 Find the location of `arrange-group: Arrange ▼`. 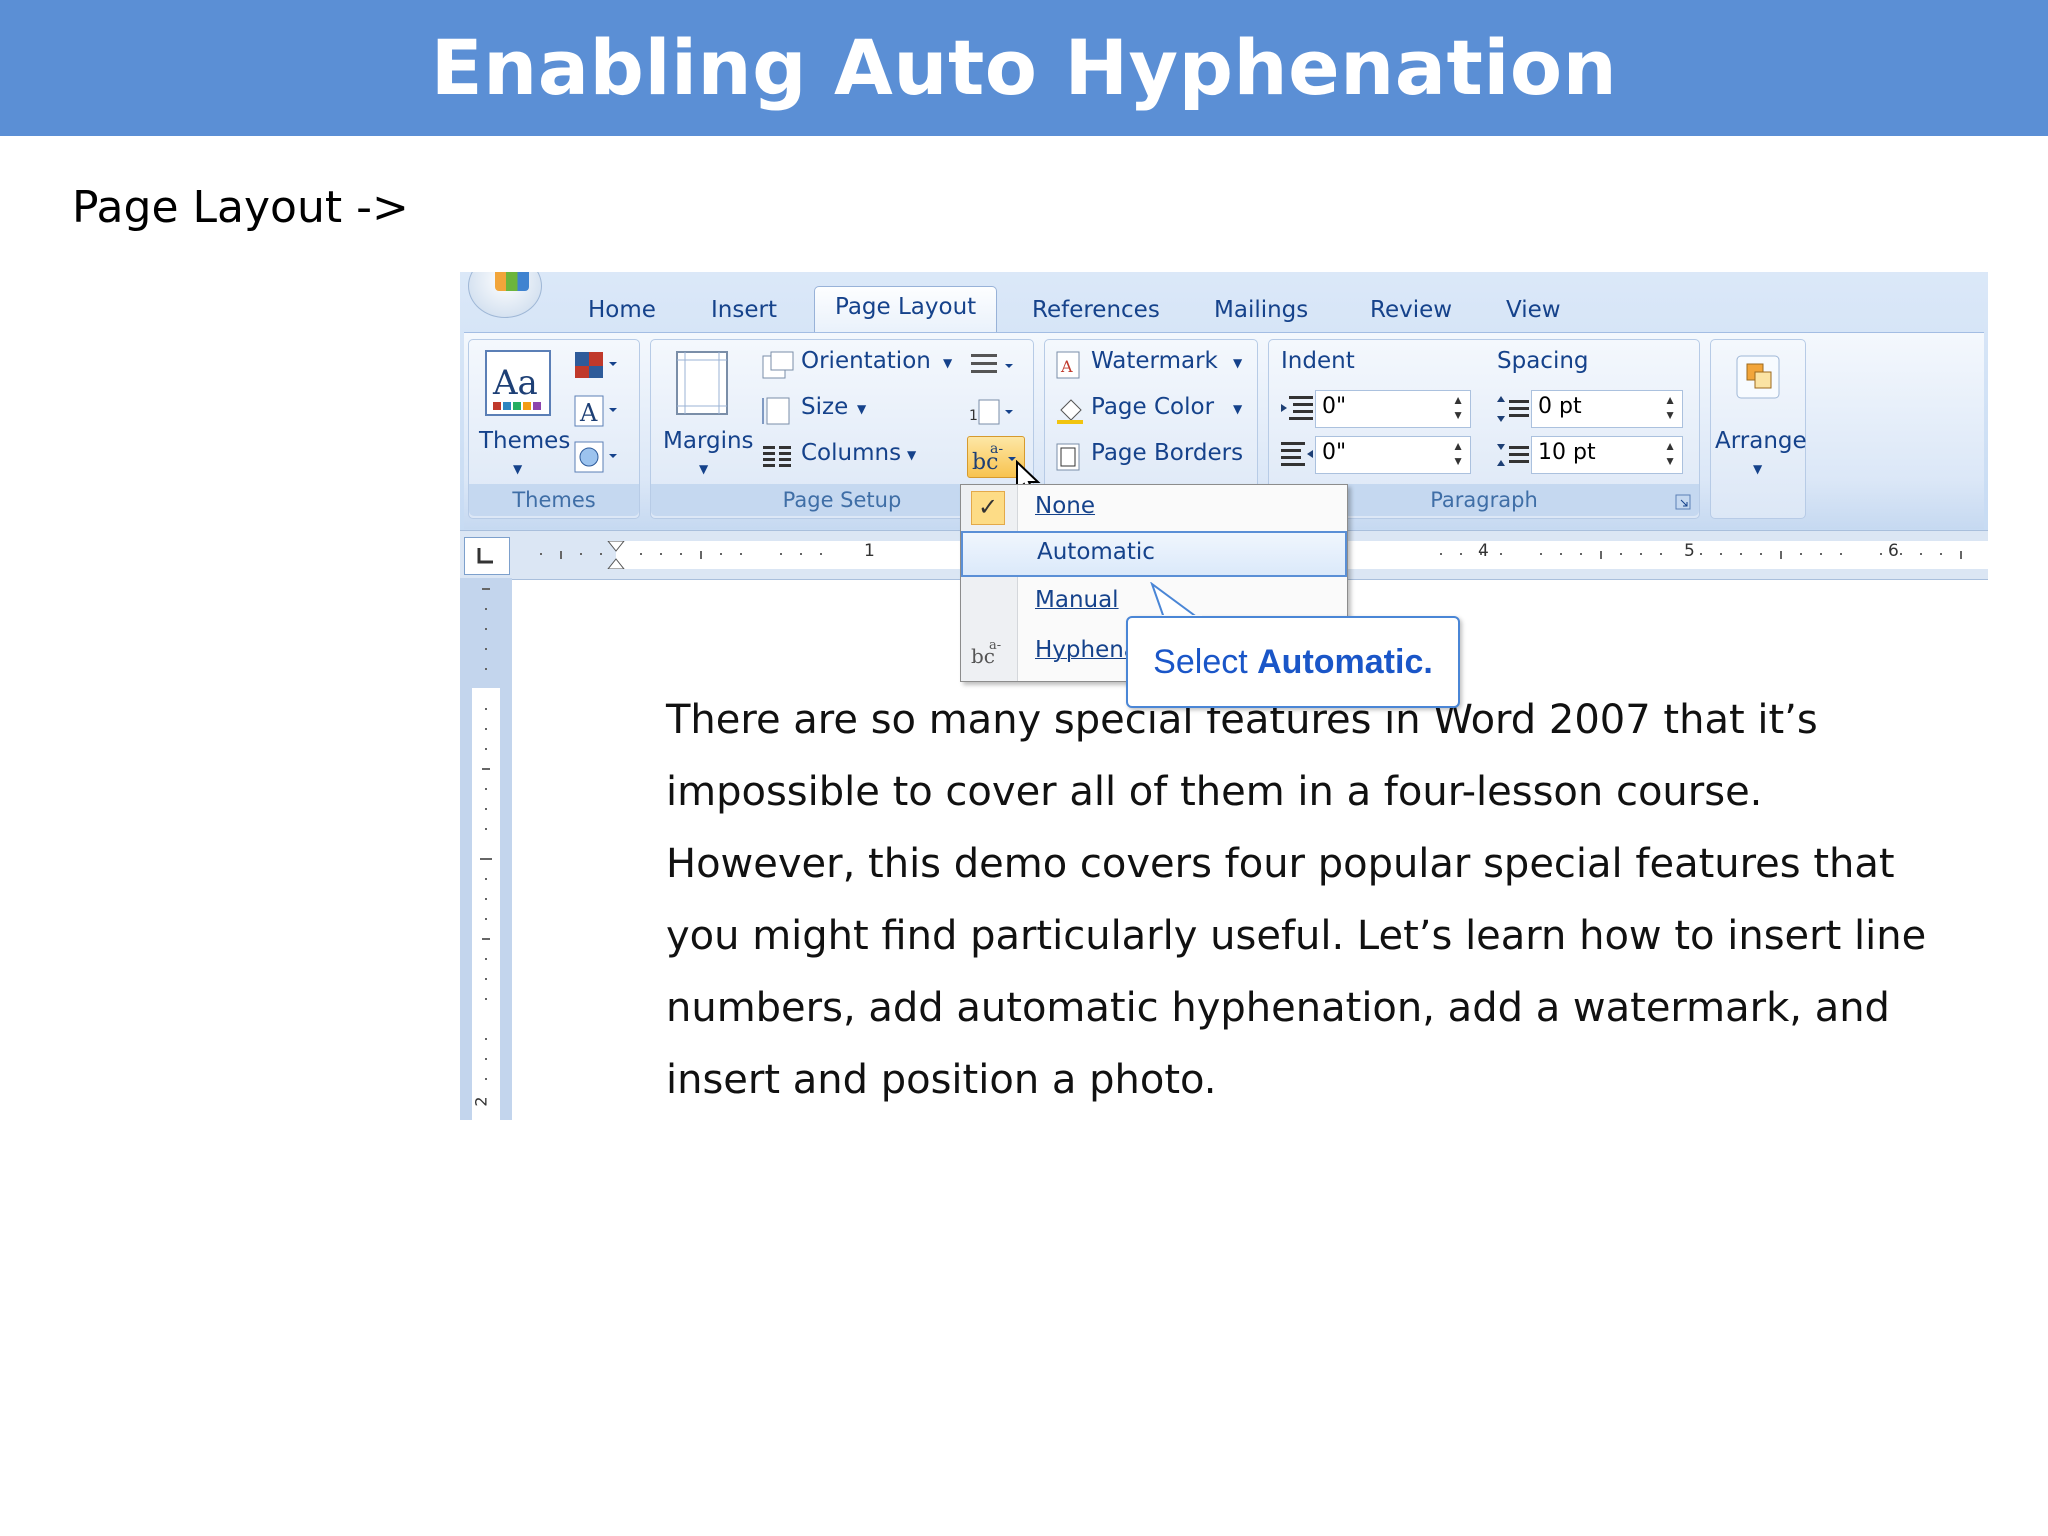

arrange-group: Arrange ▼ is located at coordinates (1758, 429).